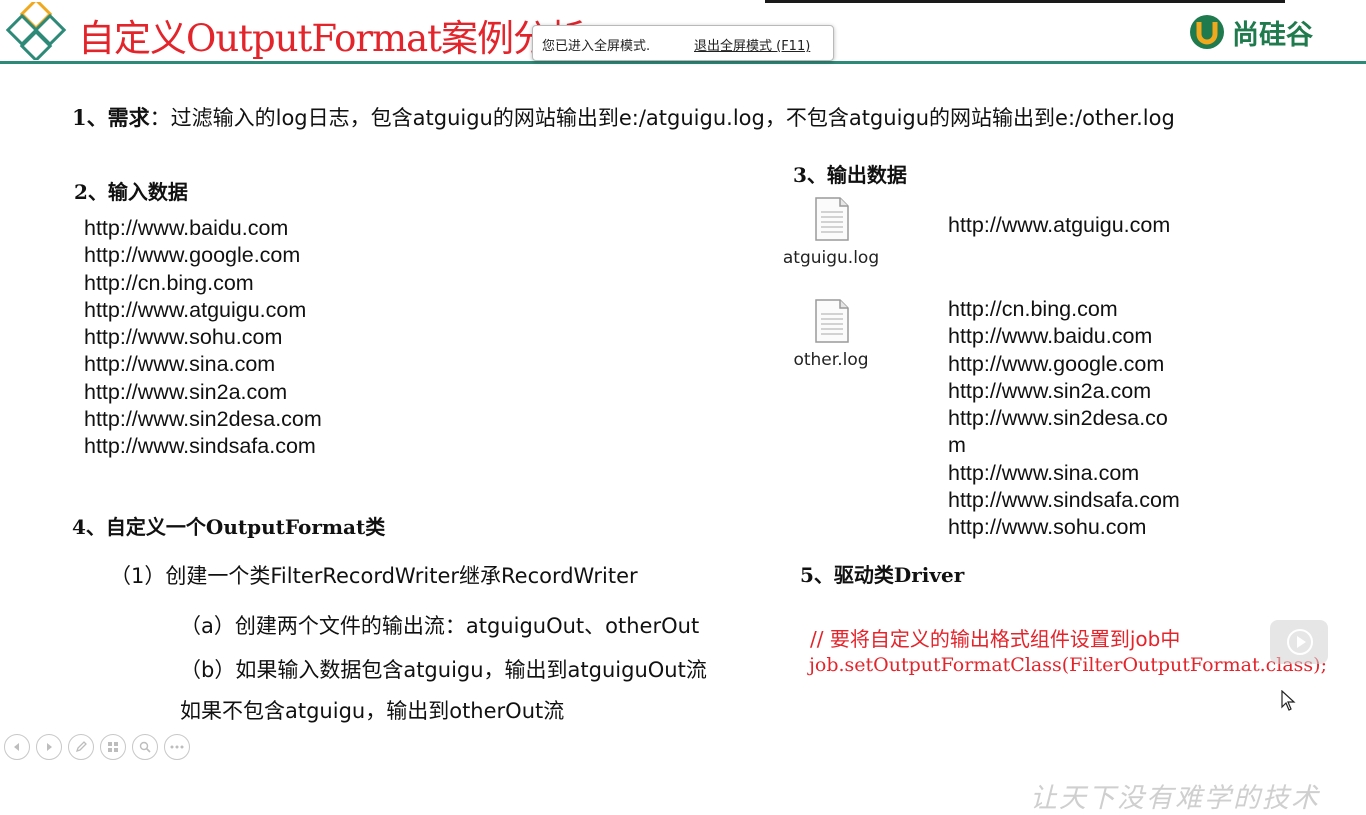 This screenshot has width=1366, height=815. What do you see at coordinates (882, 575) in the screenshot?
I see `driver-heading: 5、驱动类Driver` at bounding box center [882, 575].